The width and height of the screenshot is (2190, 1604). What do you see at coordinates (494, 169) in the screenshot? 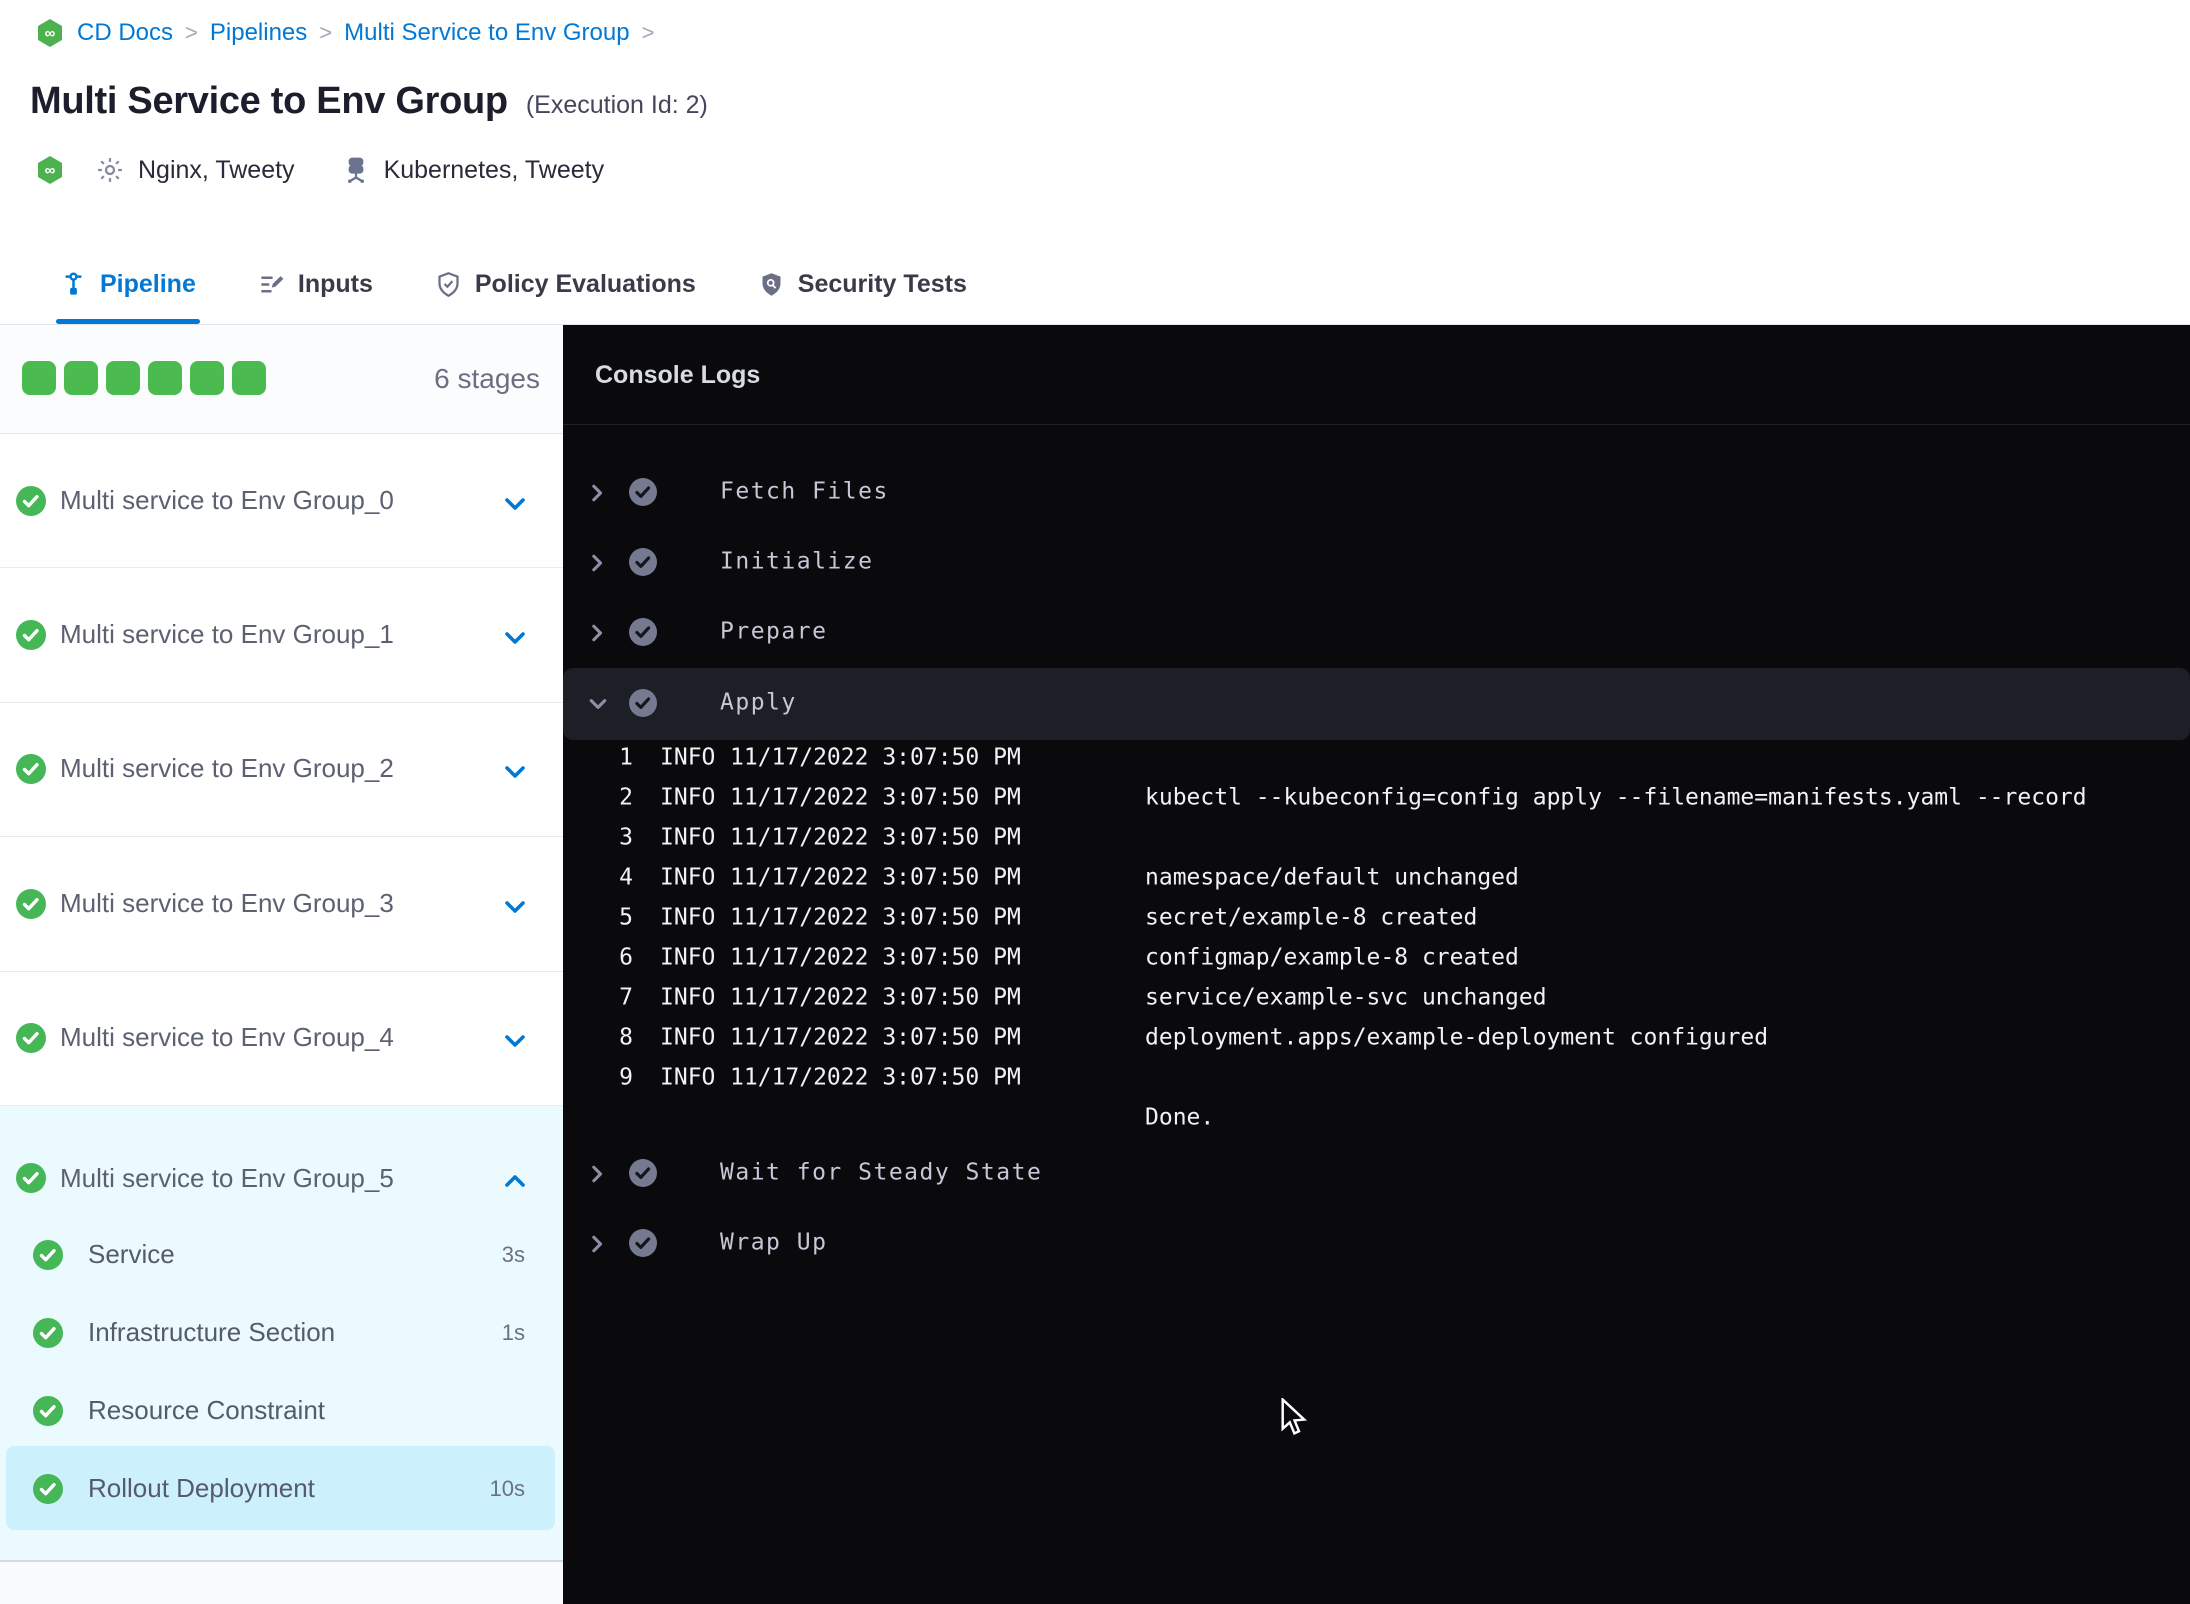
I see `environments-label: Kubernetes, Tweety` at bounding box center [494, 169].